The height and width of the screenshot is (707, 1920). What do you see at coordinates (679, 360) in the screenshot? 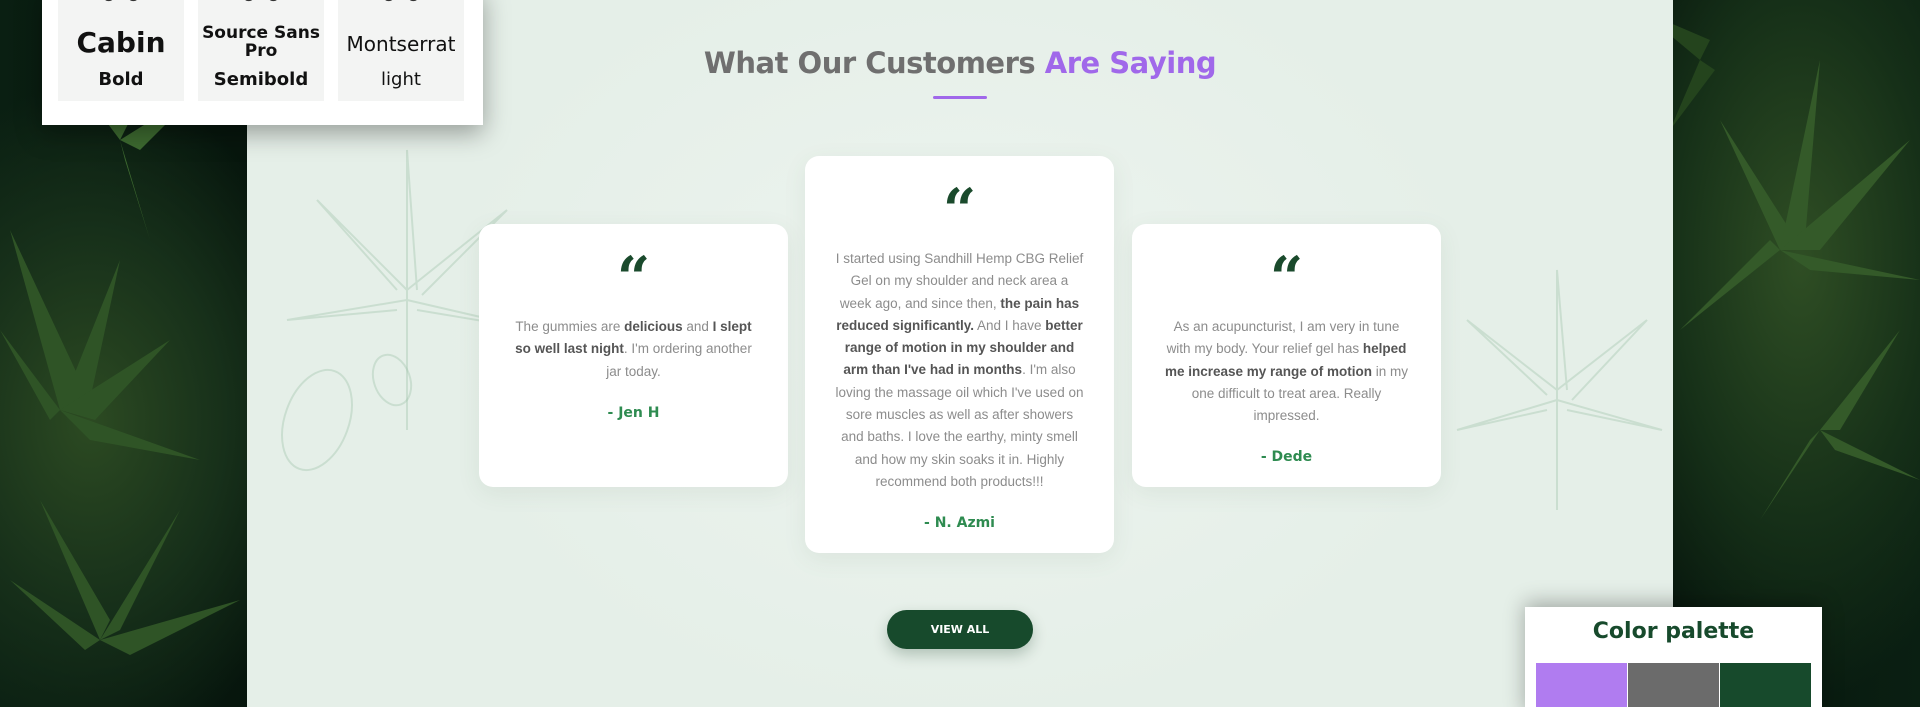
I see `testimonial-segment: . I'm ordering another jar today.` at bounding box center [679, 360].